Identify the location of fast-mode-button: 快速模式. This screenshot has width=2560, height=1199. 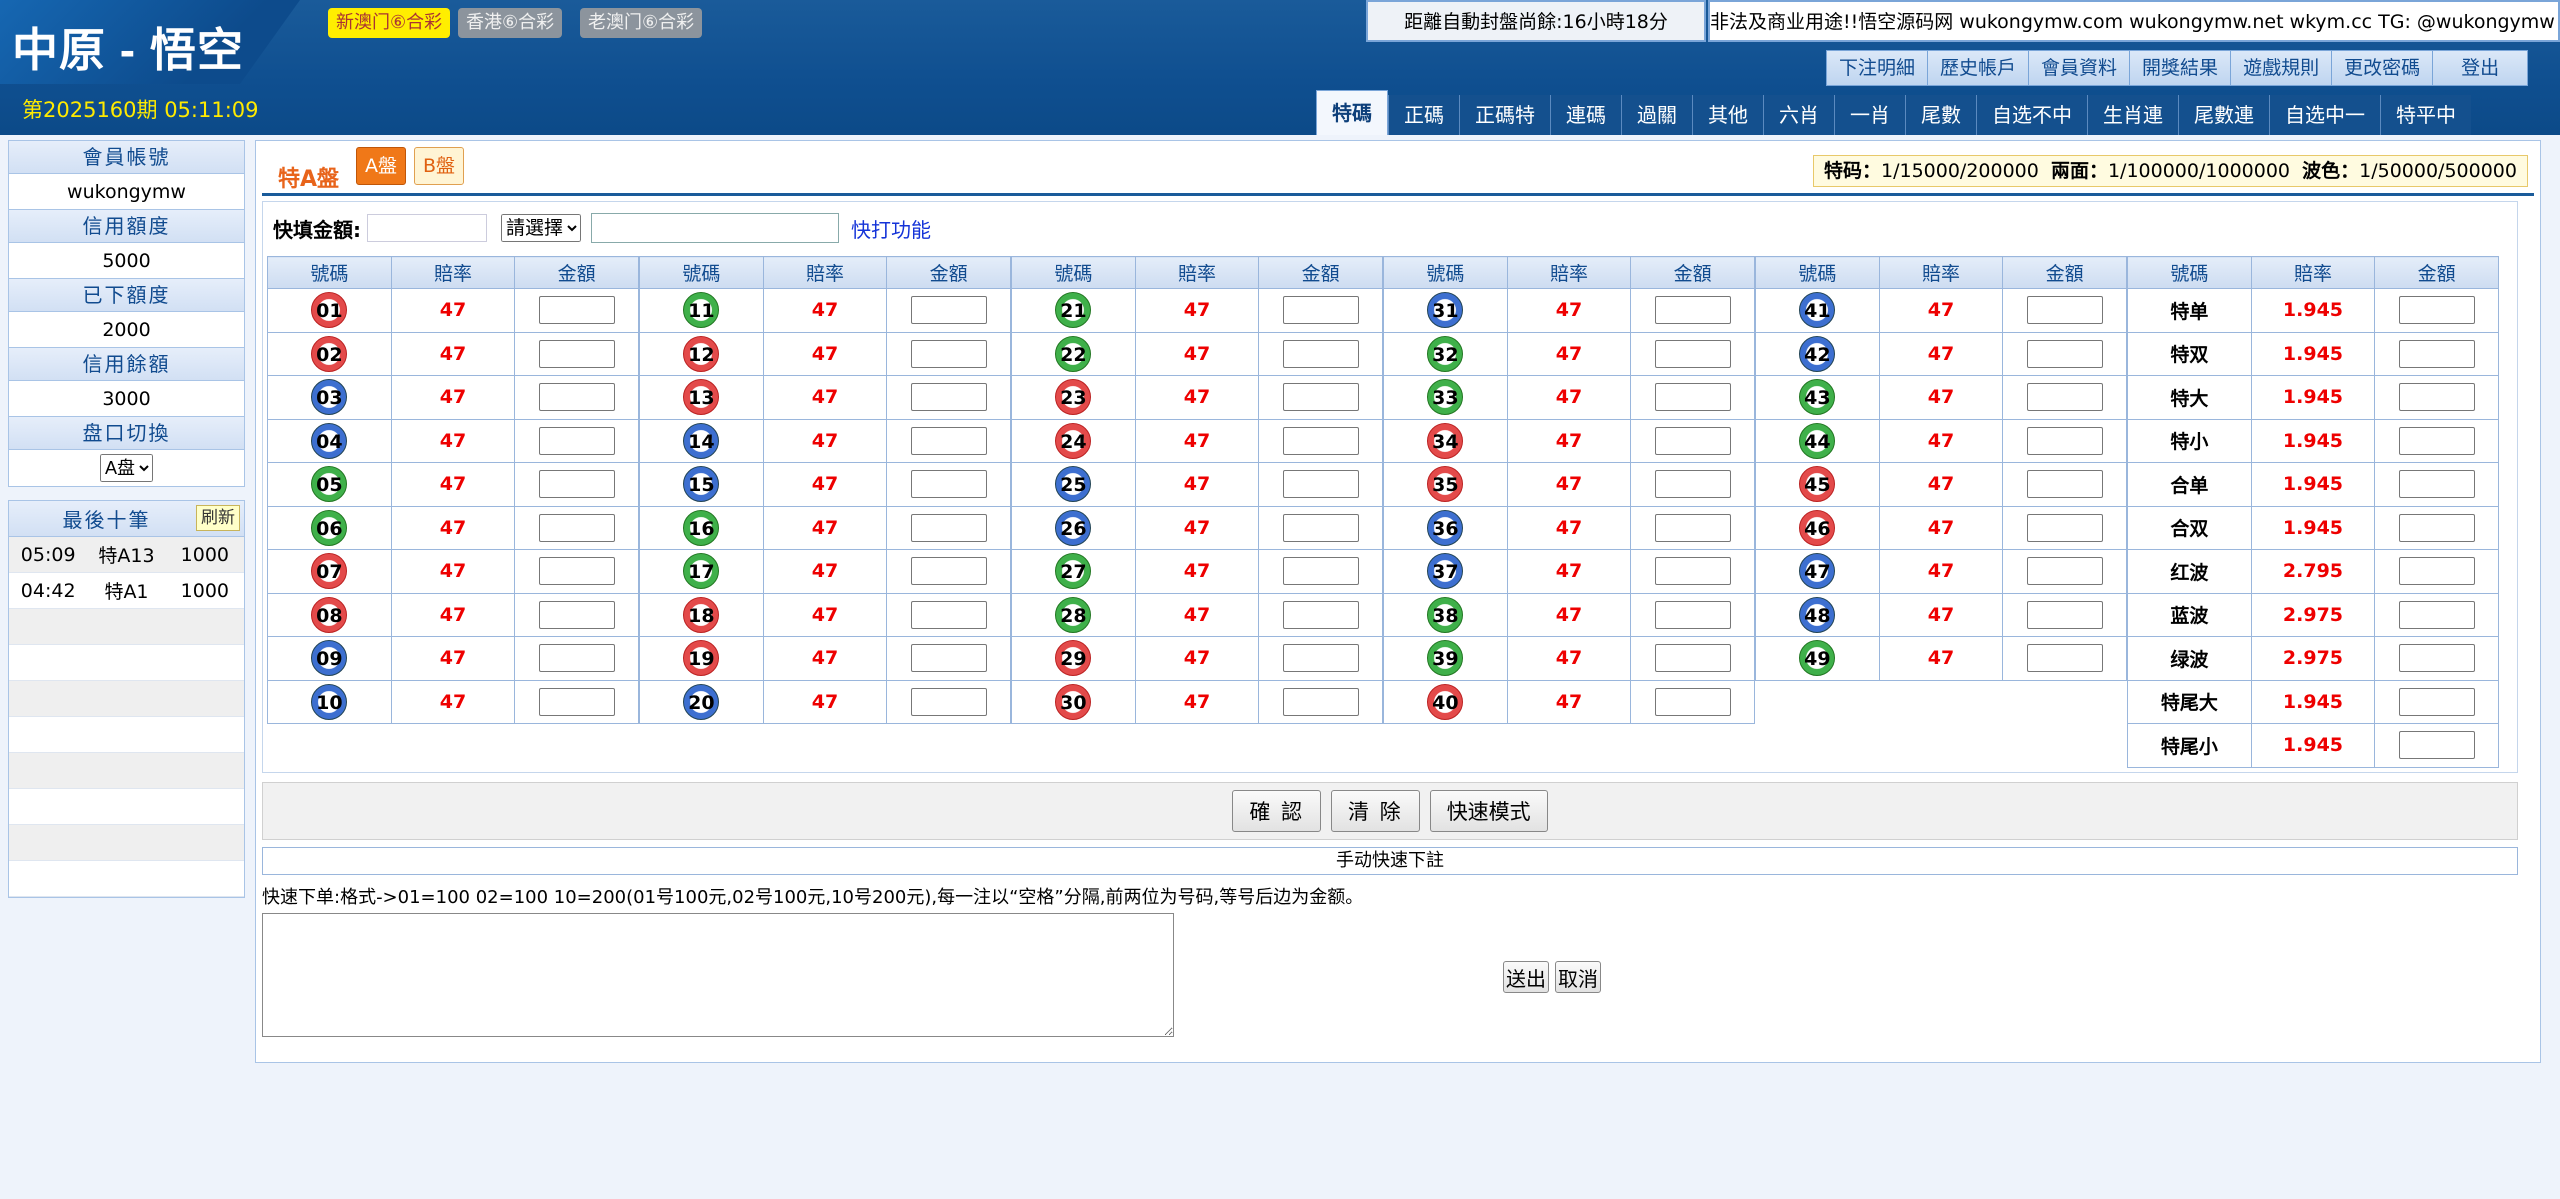
(1488, 811).